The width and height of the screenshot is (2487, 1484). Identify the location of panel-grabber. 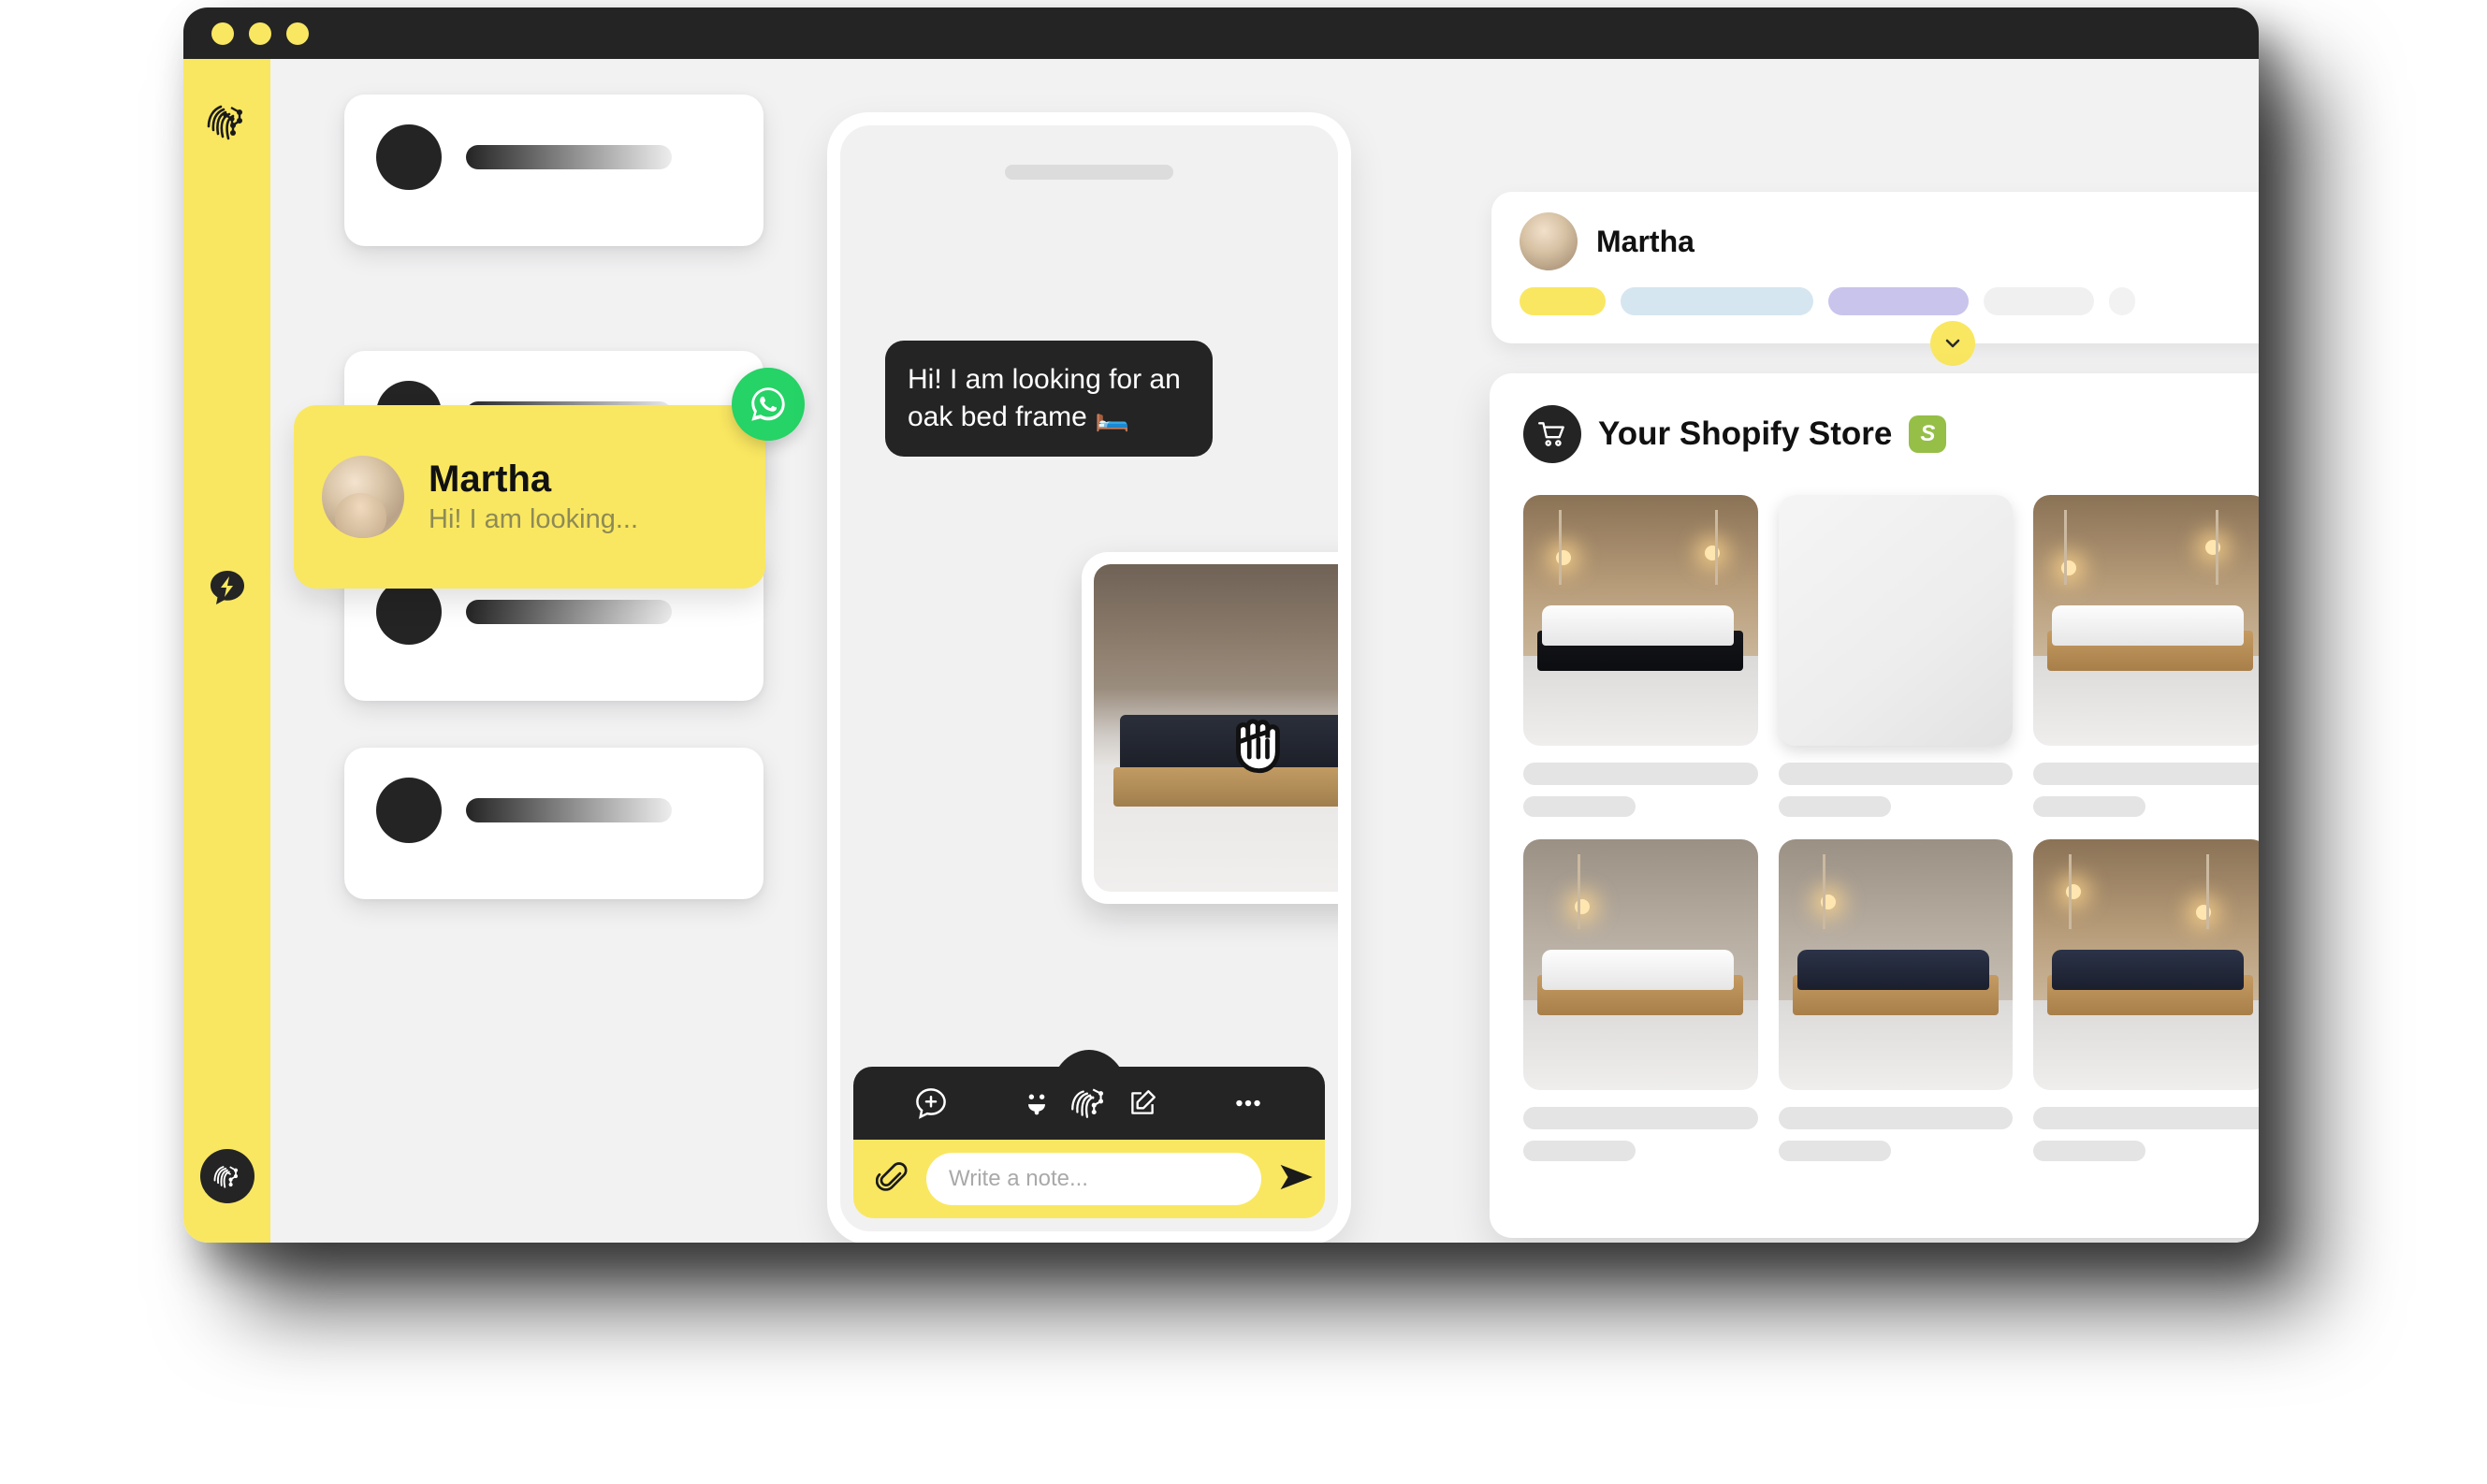
(1089, 172).